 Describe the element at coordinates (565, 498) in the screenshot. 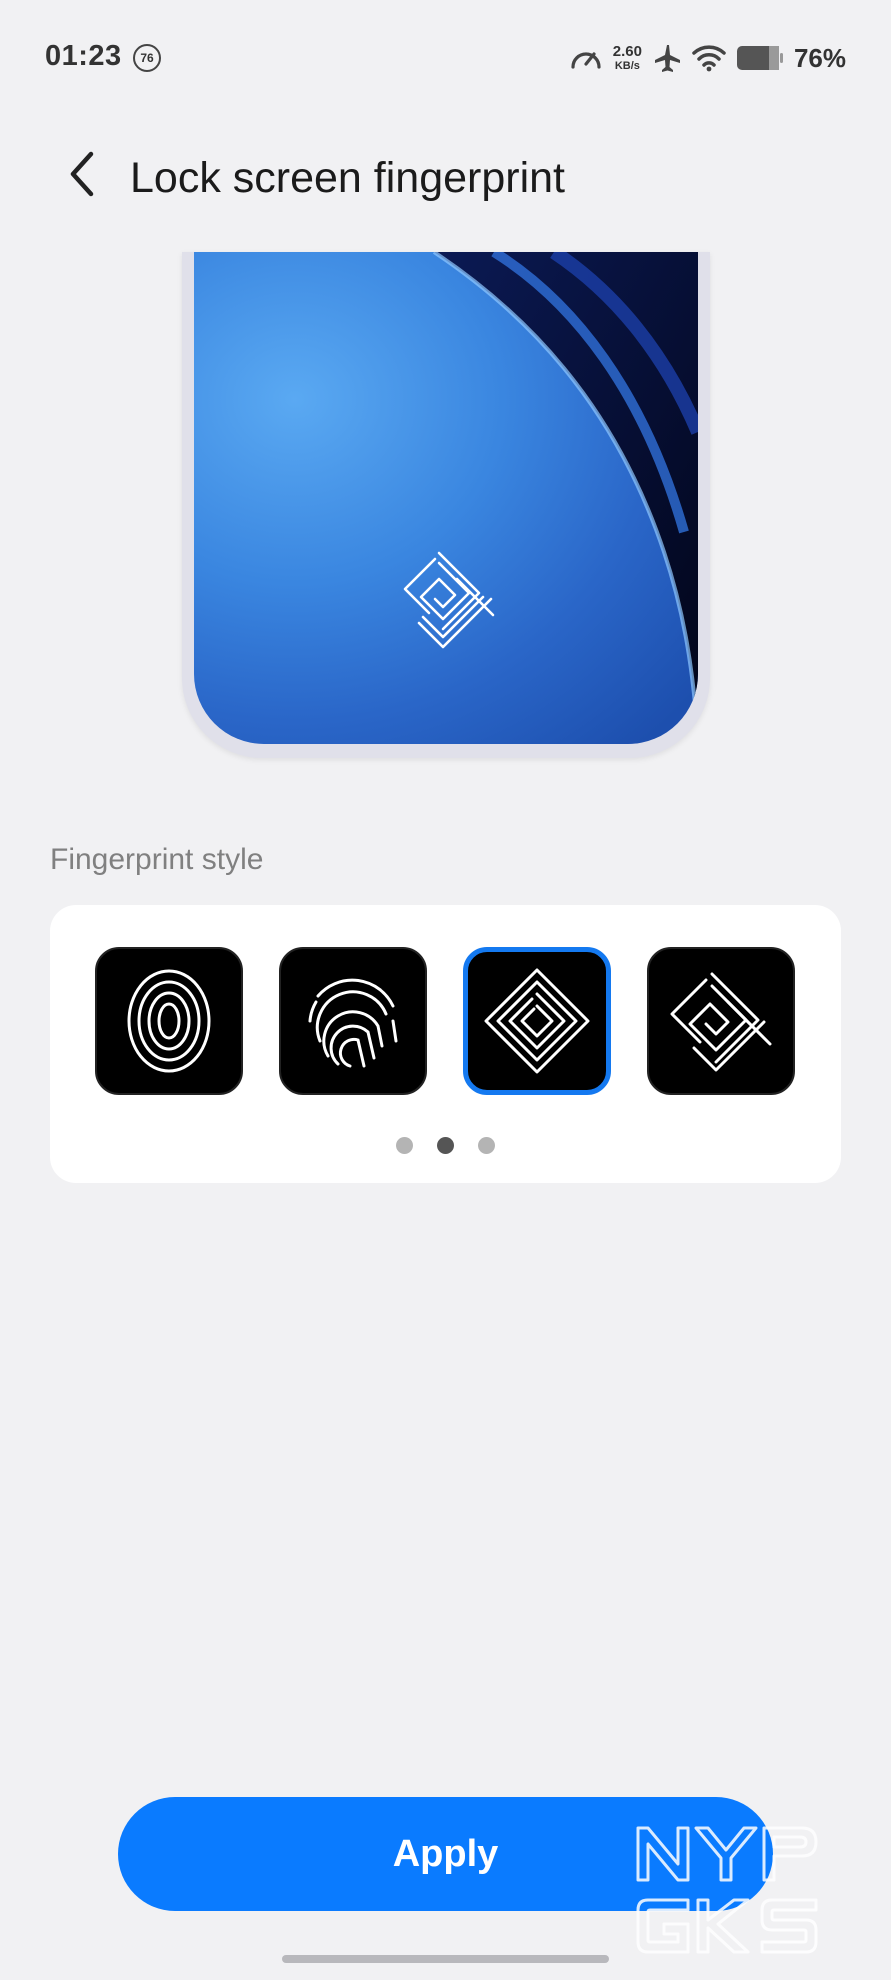

I see `wallpaper-art` at that location.